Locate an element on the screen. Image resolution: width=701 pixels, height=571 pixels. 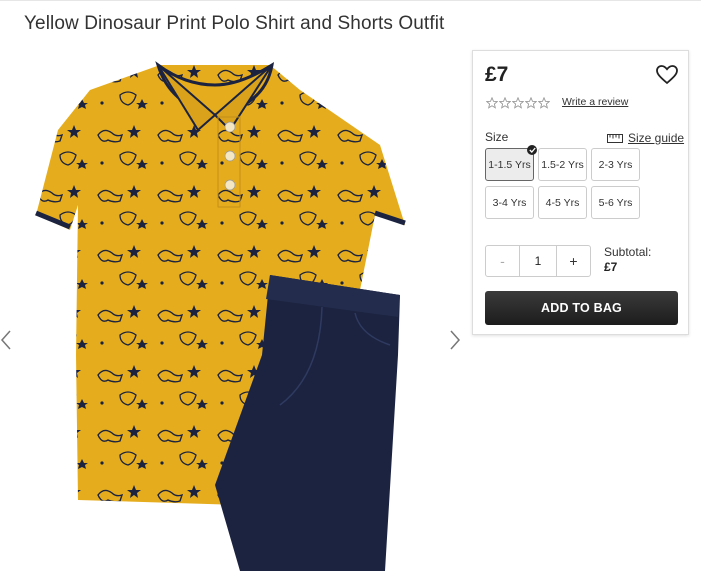
check-icon is located at coordinates (532, 150).